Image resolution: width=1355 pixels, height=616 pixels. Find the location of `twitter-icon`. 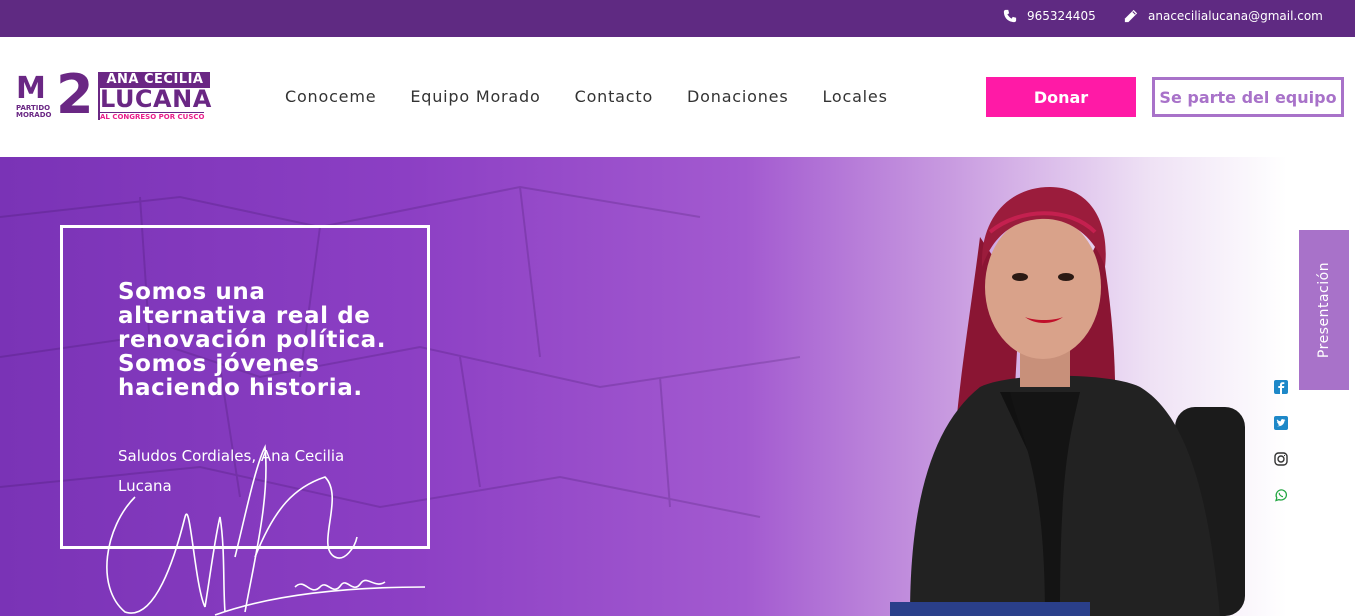

twitter-icon is located at coordinates (1281, 423).